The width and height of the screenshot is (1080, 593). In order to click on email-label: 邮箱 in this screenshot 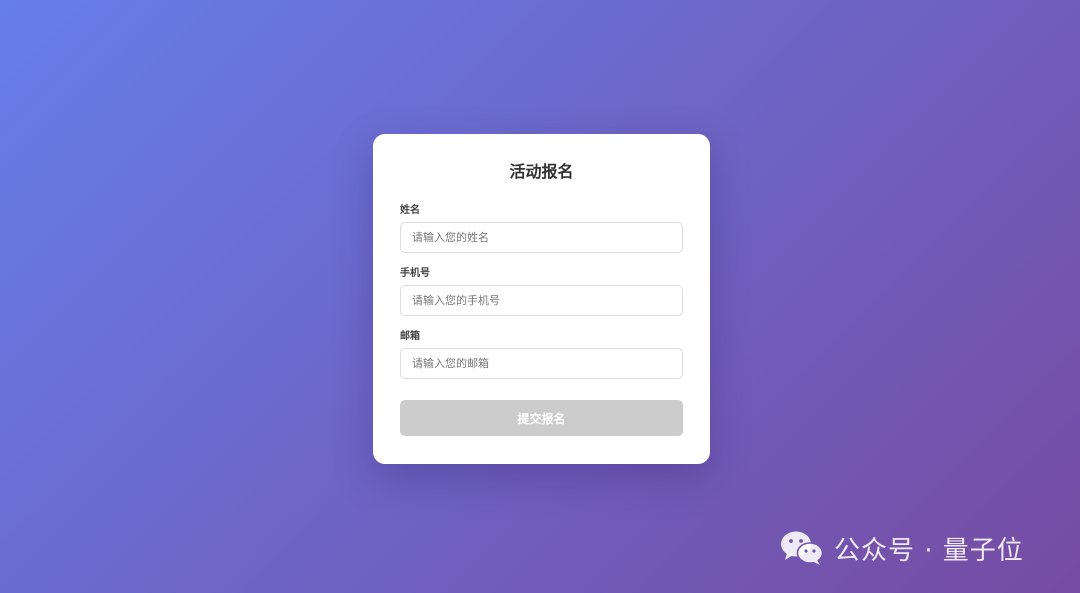, I will do `click(410, 336)`.